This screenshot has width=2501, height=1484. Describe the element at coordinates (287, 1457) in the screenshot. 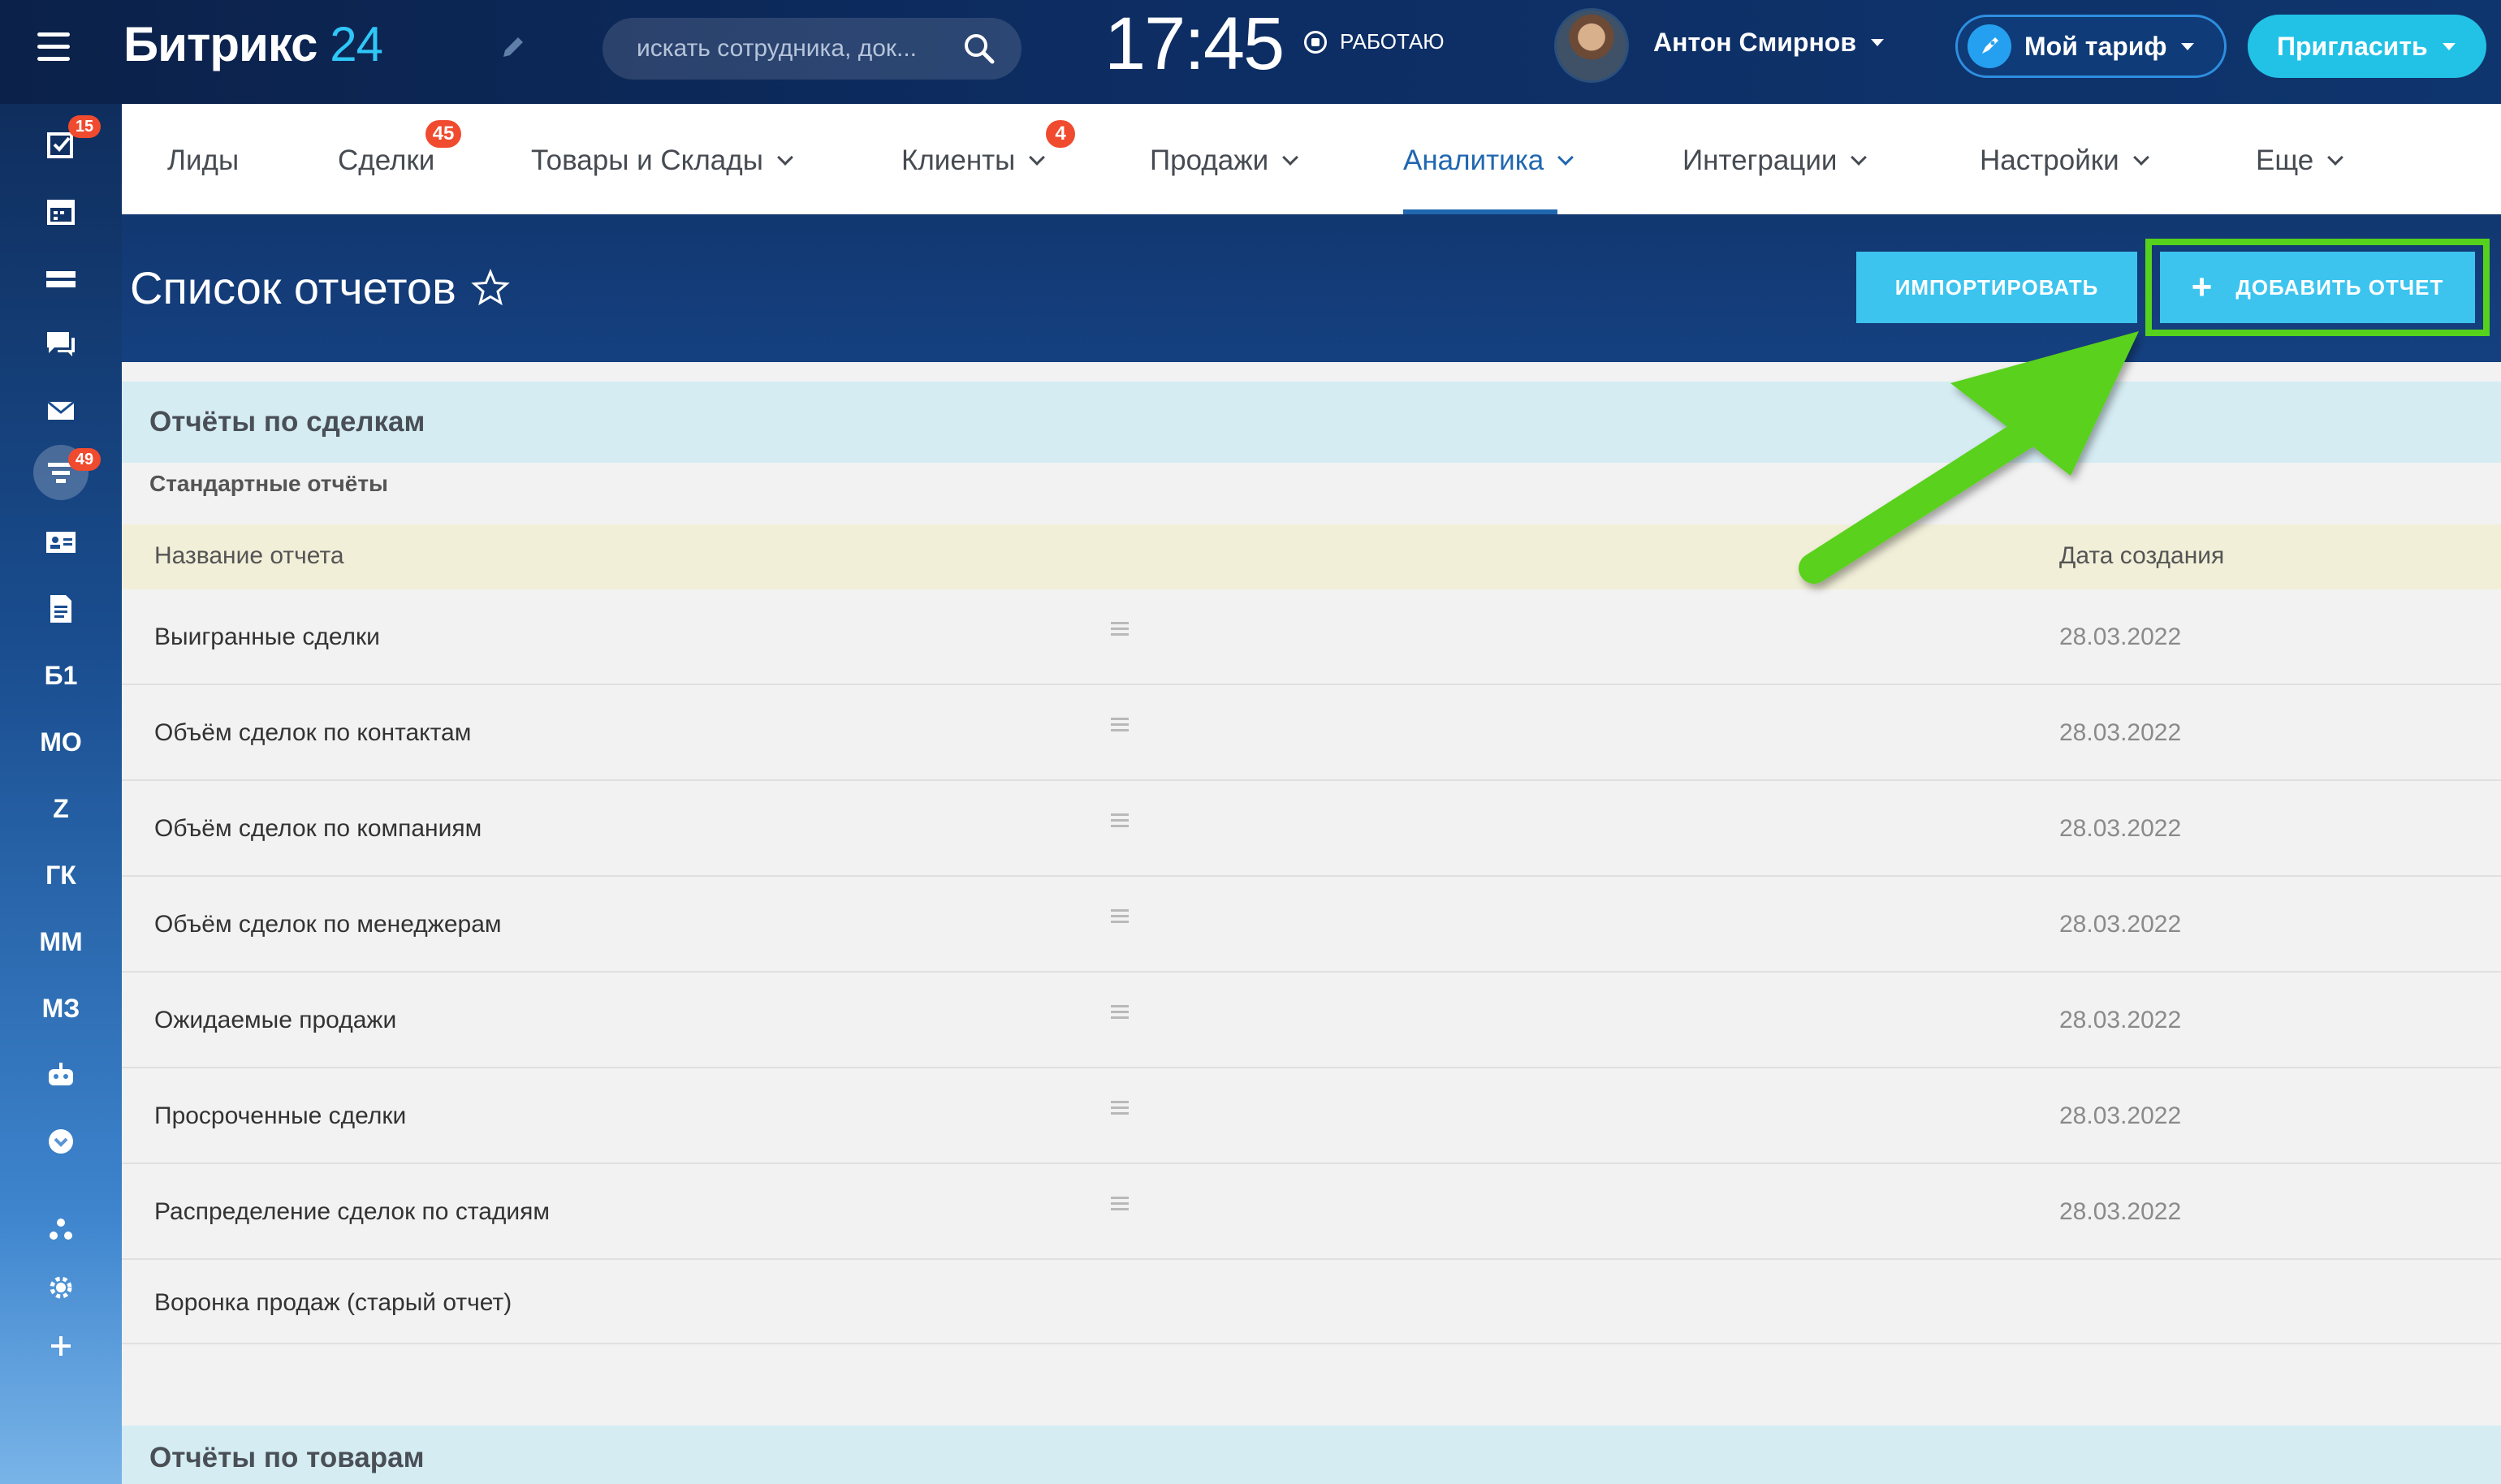

I see `group-title: Отчёты по товарам` at that location.